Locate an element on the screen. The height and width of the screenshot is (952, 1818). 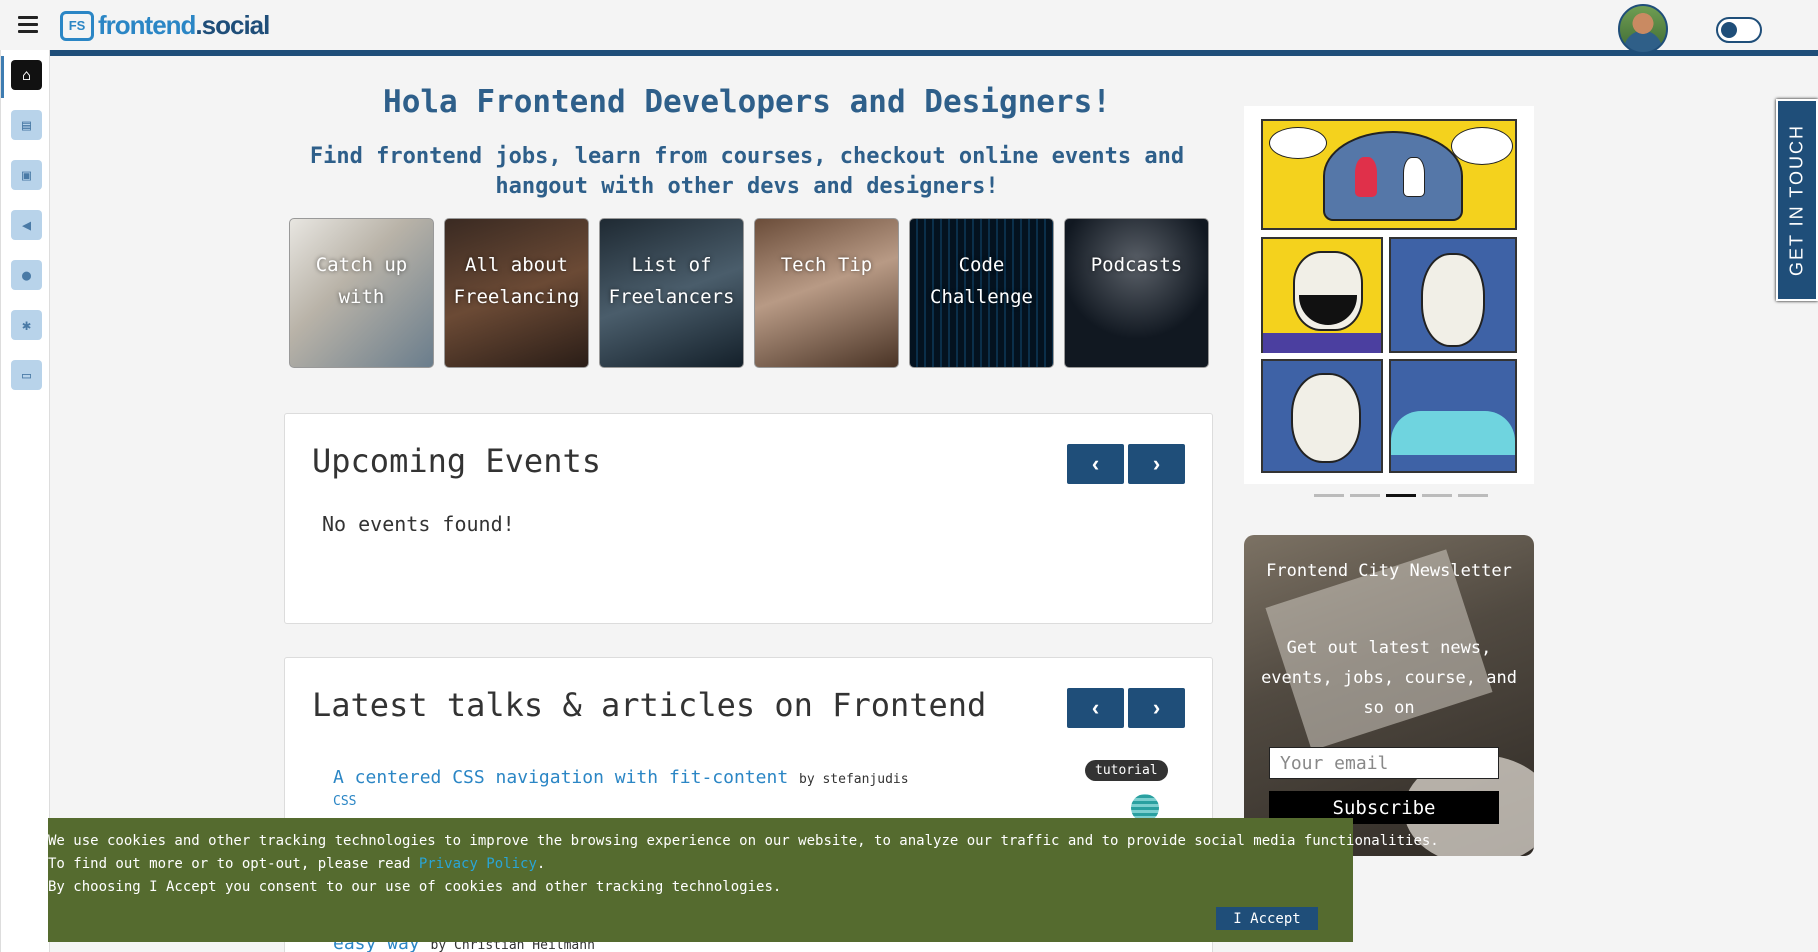
events-empty-text: No events found! is located at coordinates (418, 524).